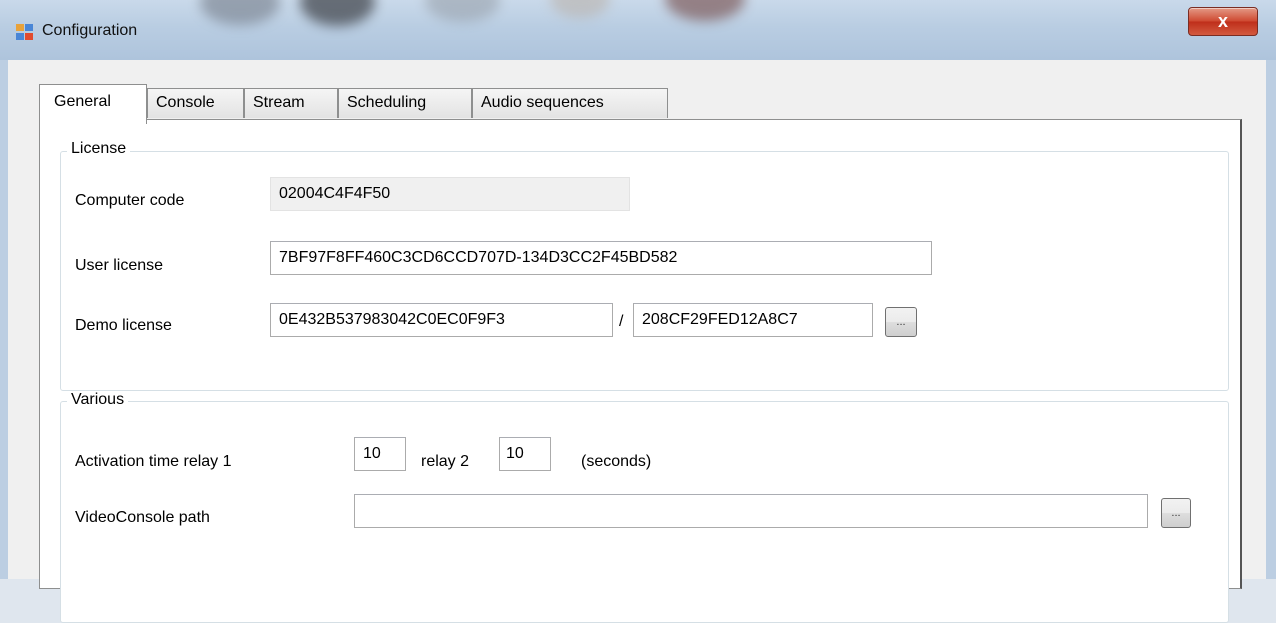 This screenshot has width=1276, height=623. Describe the element at coordinates (130, 200) in the screenshot. I see `computer-code-label: Computer code` at that location.